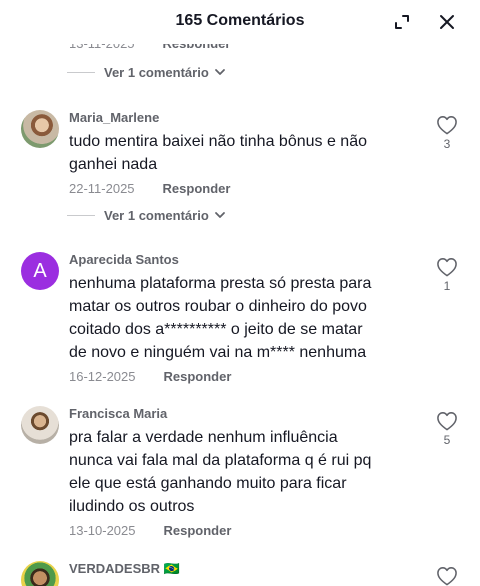 This screenshot has width=480, height=586. What do you see at coordinates (447, 286) in the screenshot?
I see `like-count: 1` at bounding box center [447, 286].